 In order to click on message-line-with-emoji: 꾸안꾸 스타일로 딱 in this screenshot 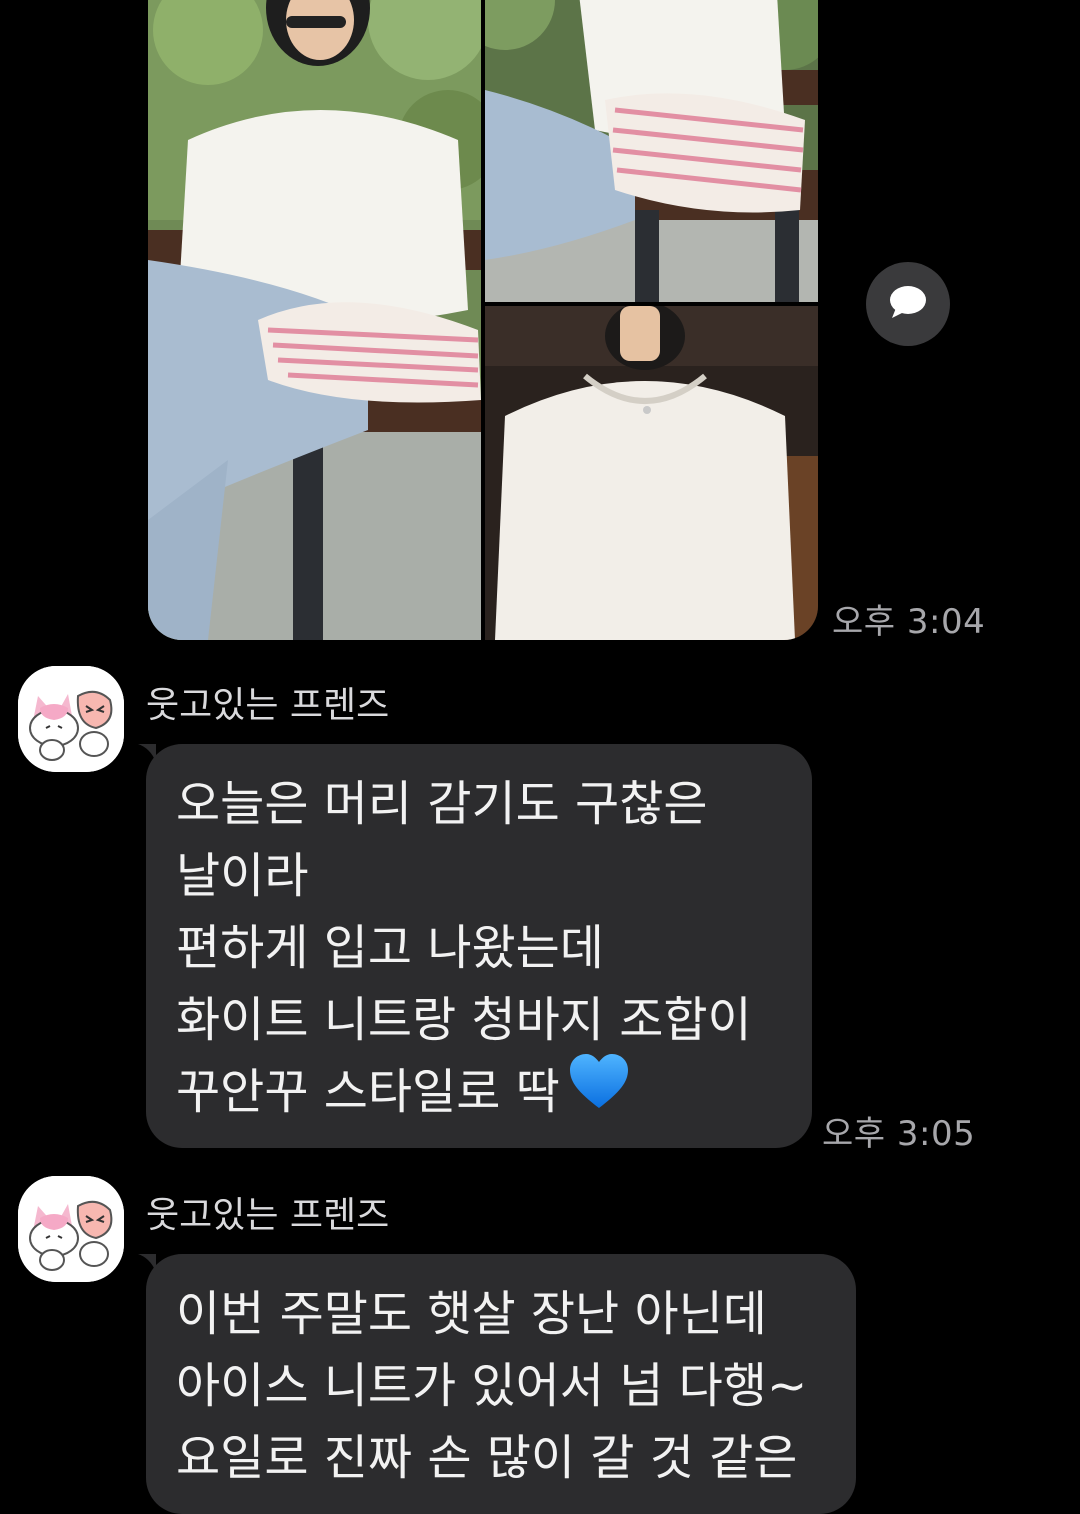, I will do `click(479, 1094)`.